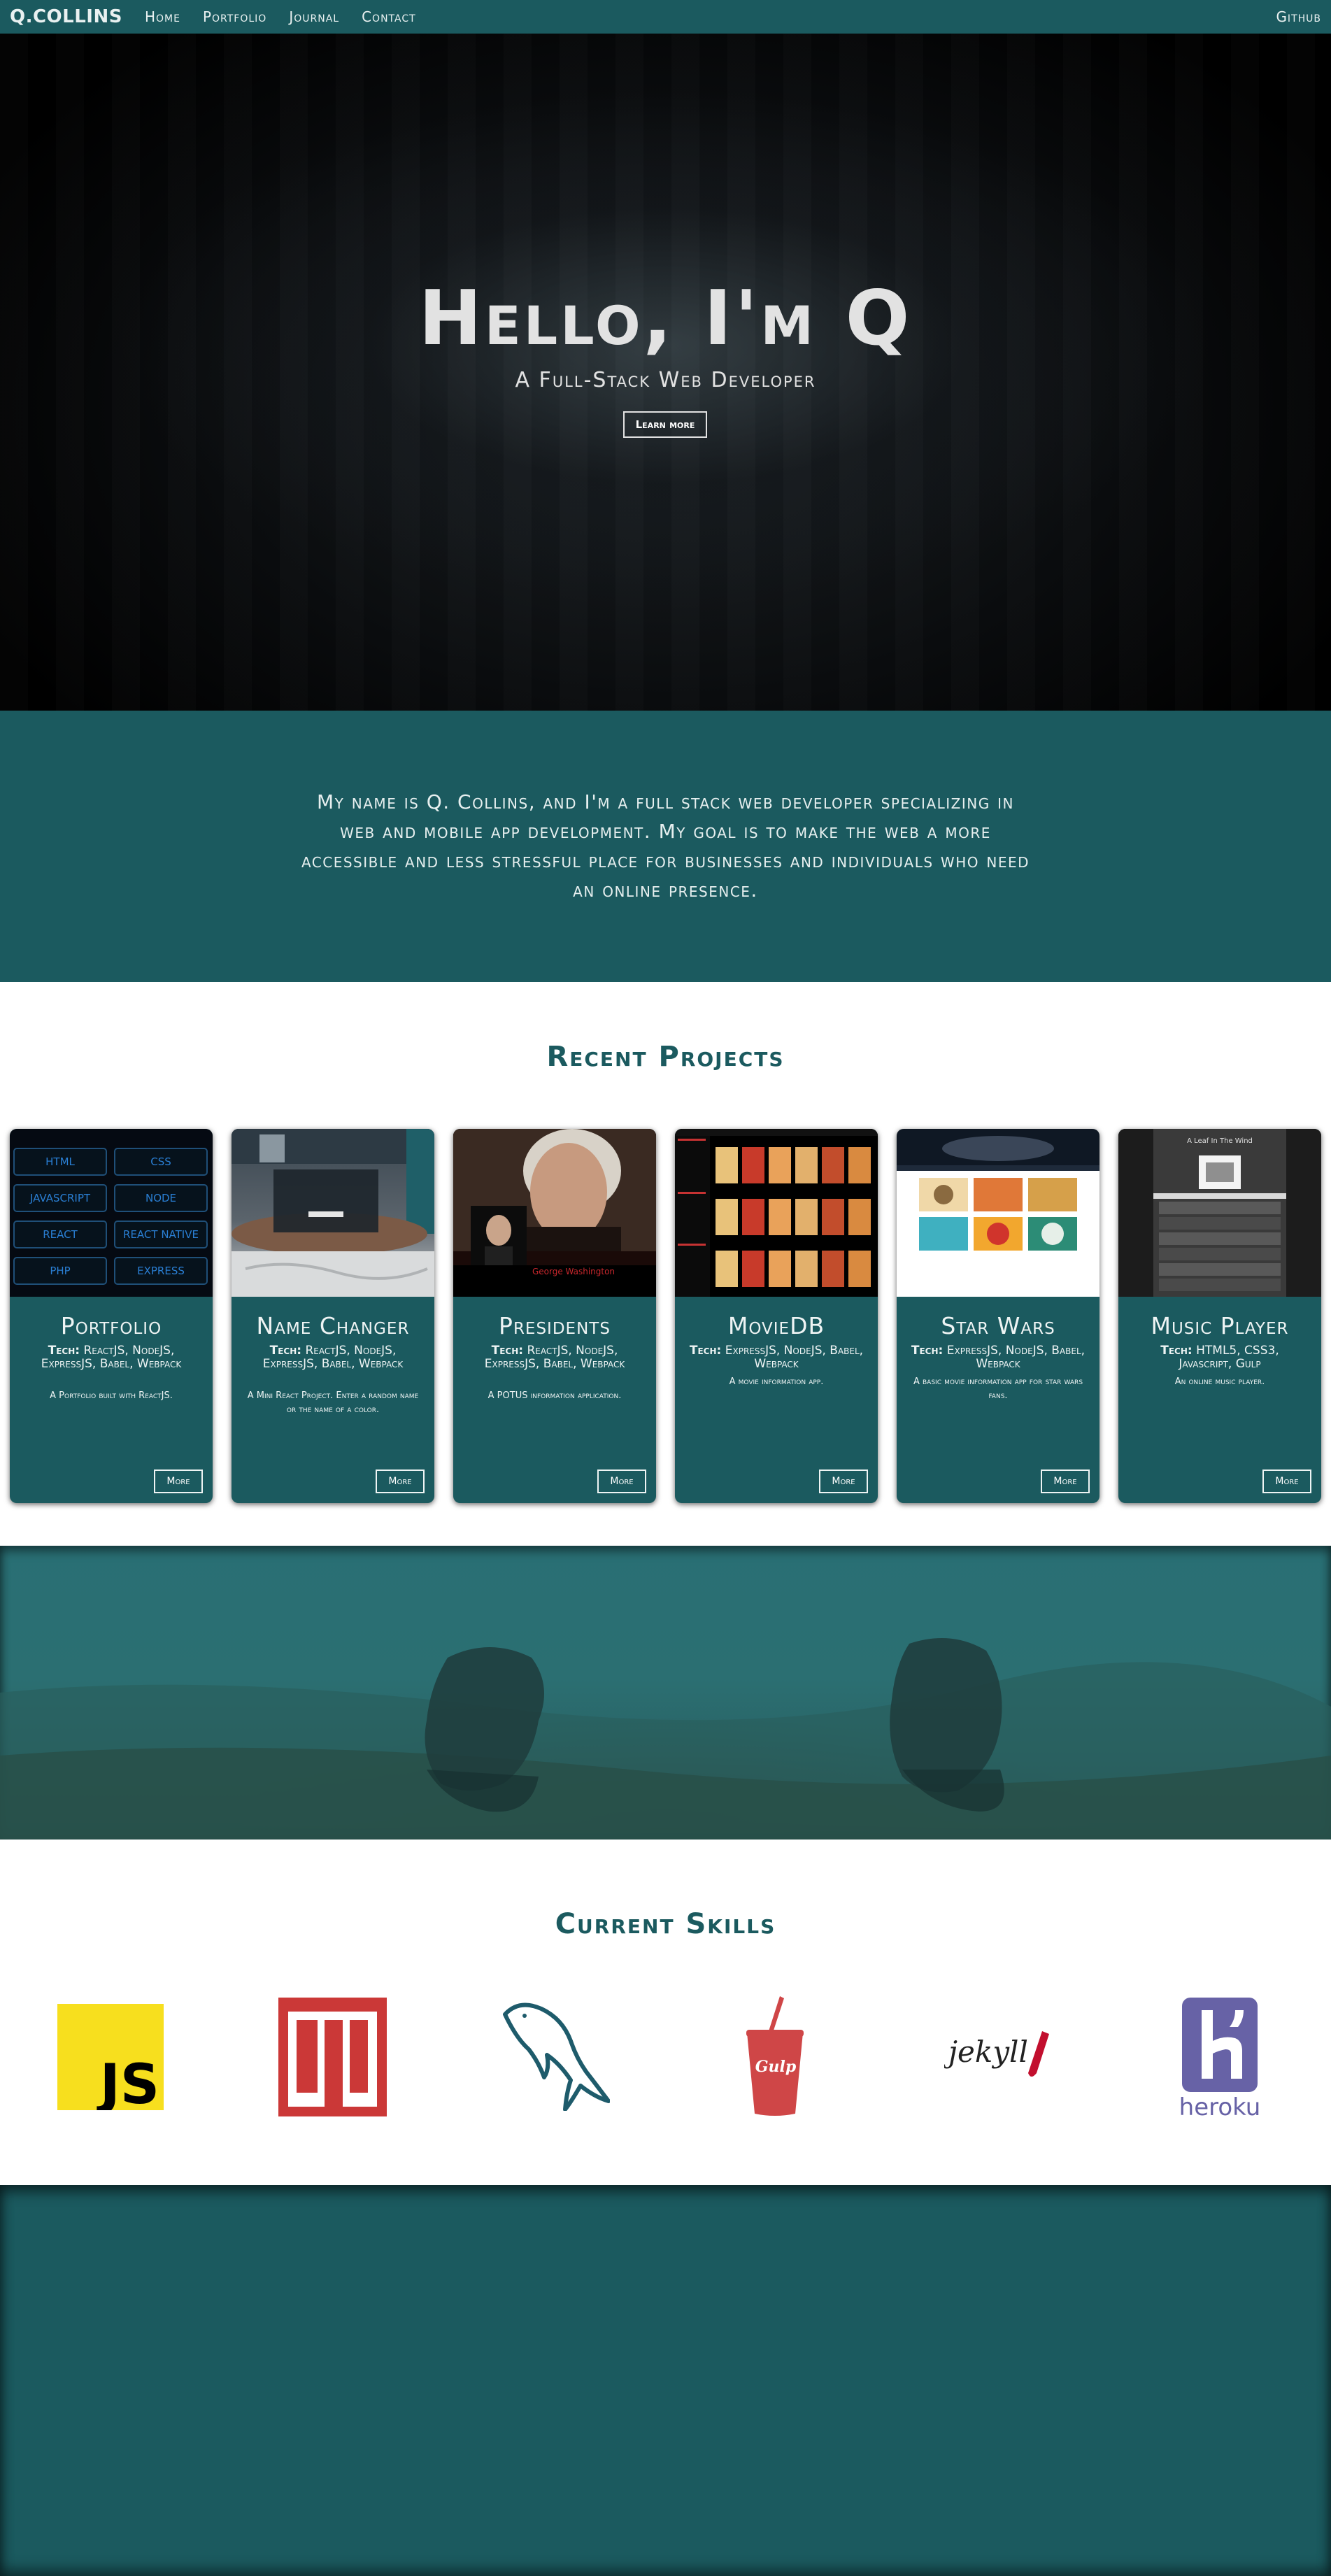  Describe the element at coordinates (1220, 1141) in the screenshot. I see `thumb-title: A Leaf In The Wind` at that location.